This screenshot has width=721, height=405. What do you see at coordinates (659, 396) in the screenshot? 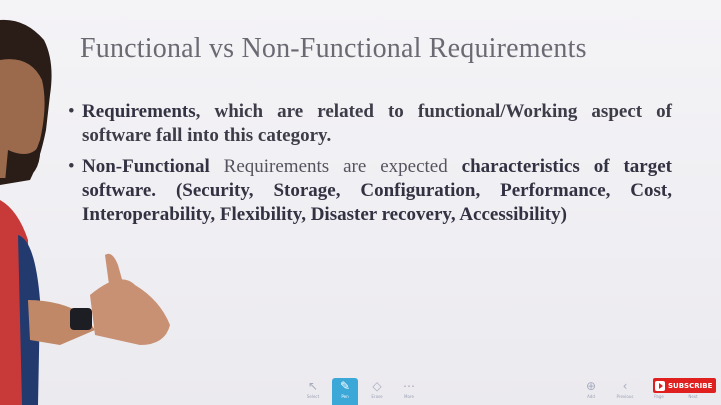
I see `tool-page-label: Page` at bounding box center [659, 396].